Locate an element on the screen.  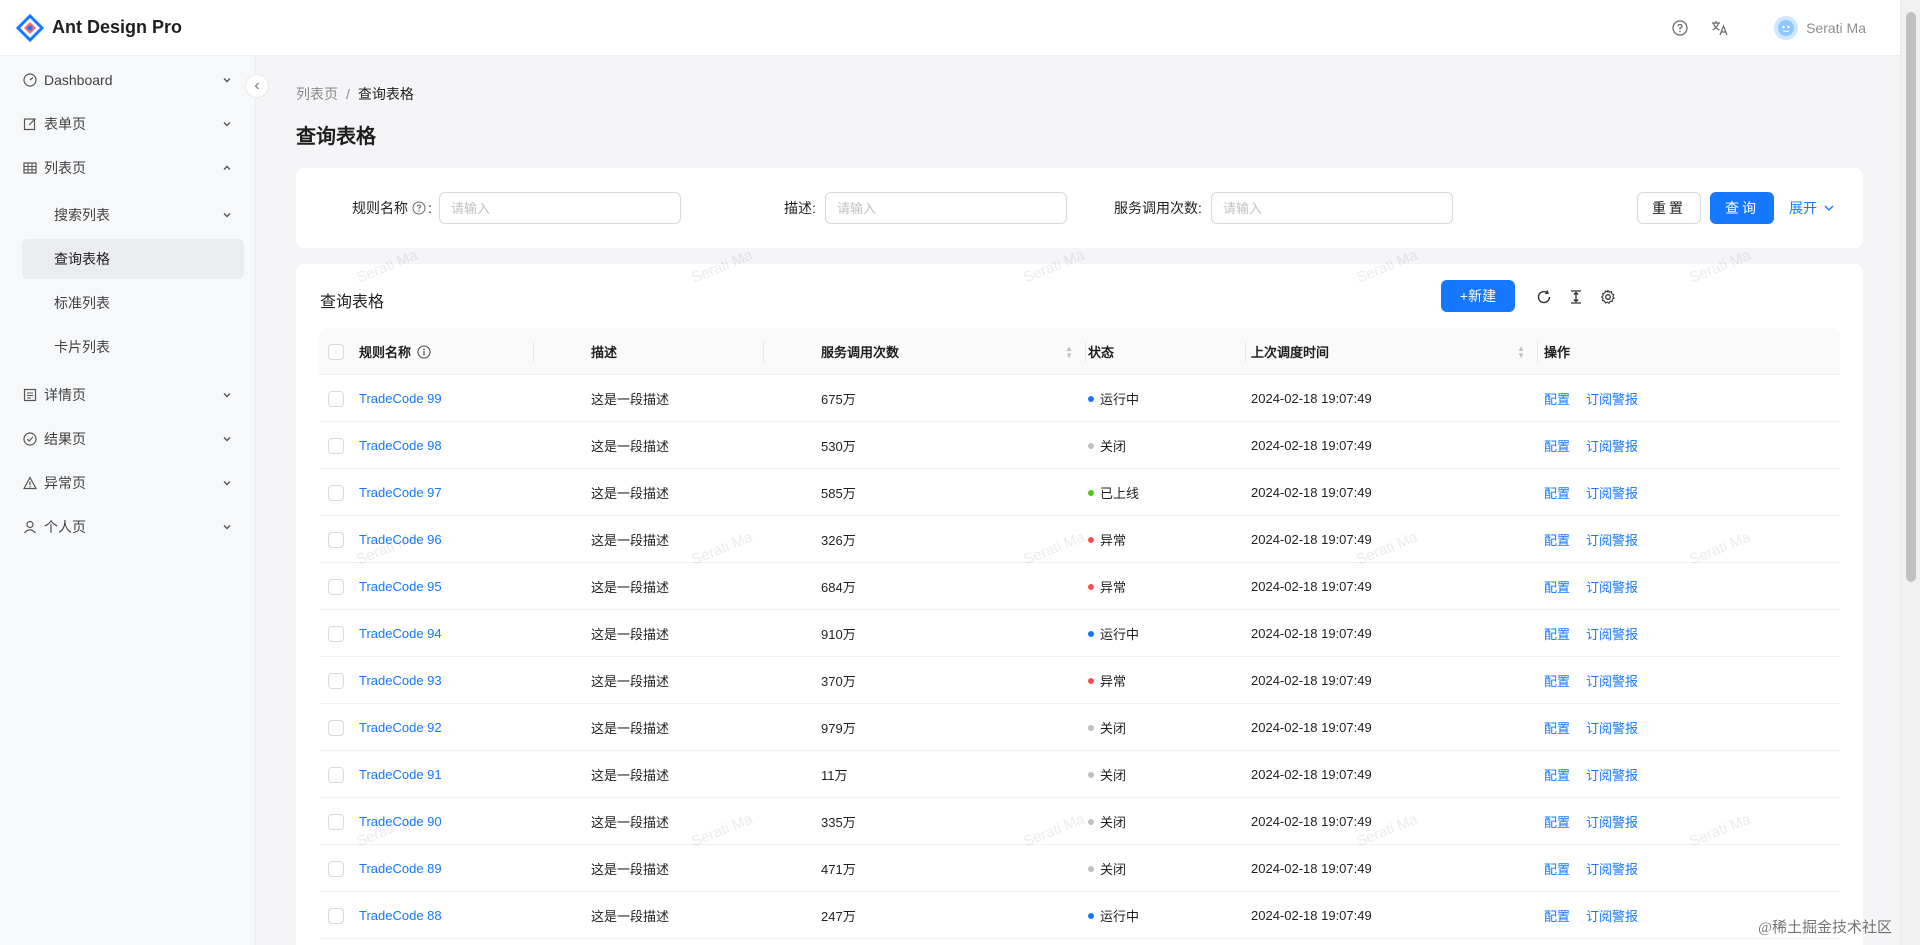
rule-name-link: TradeCode 96 is located at coordinates (400, 539).